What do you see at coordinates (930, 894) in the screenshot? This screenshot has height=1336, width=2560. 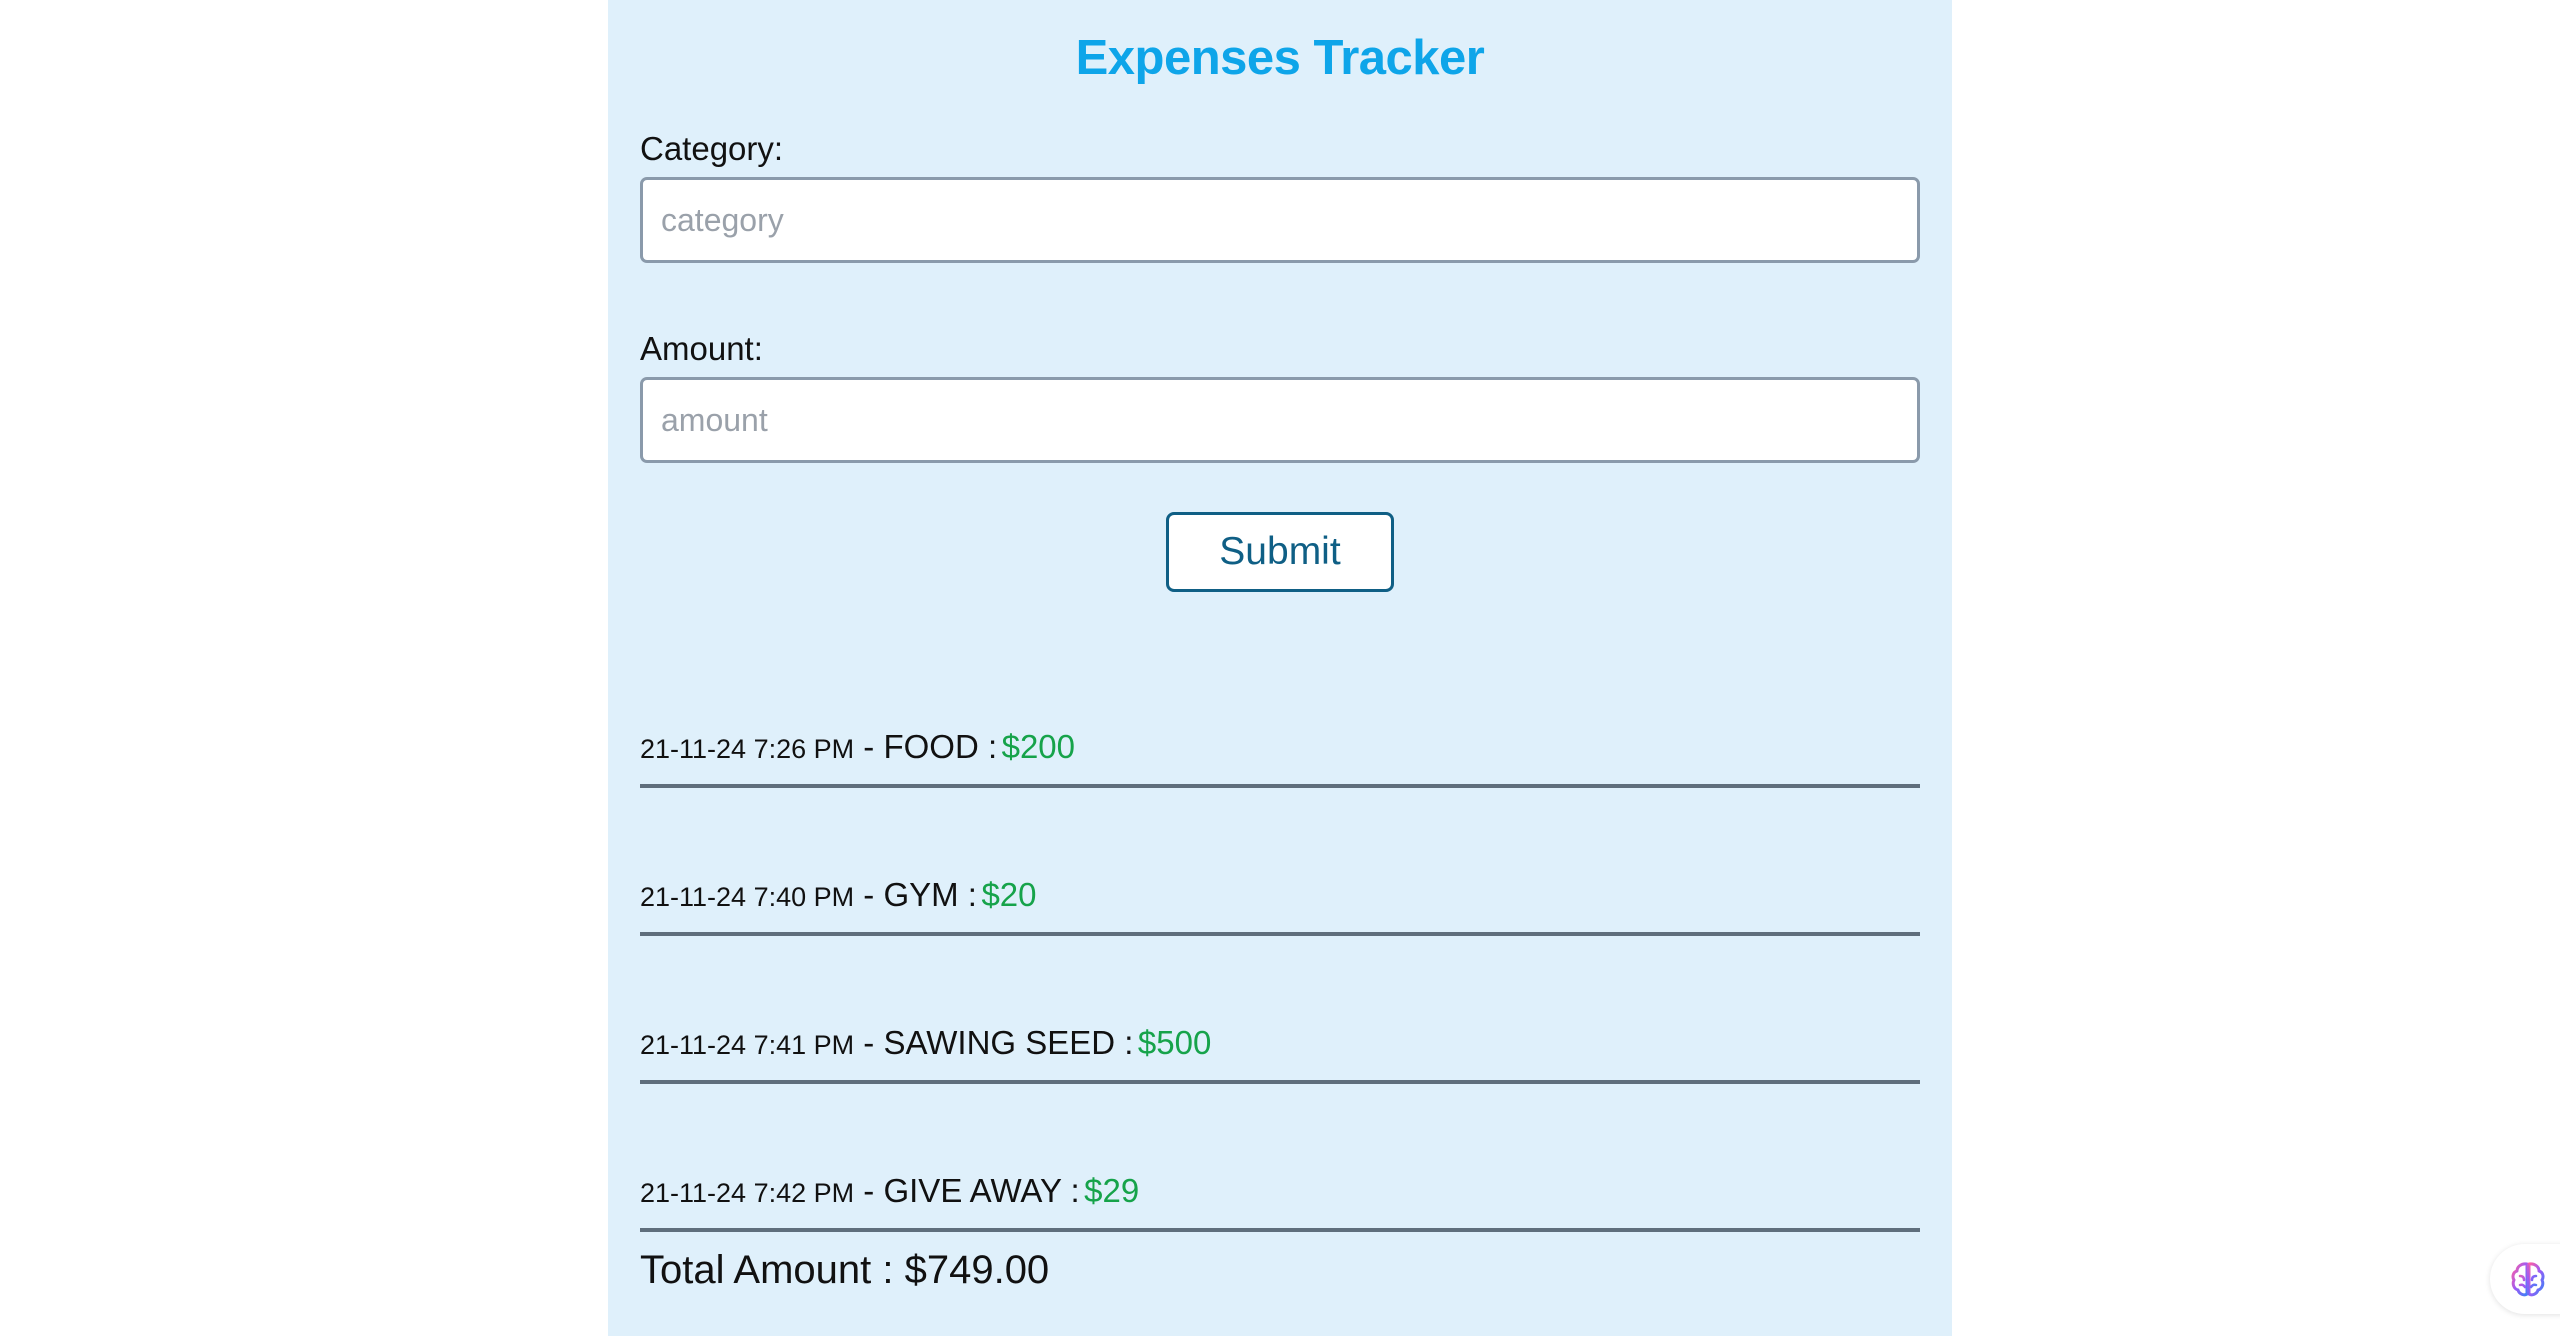 I see `expense-category: GYM :` at bounding box center [930, 894].